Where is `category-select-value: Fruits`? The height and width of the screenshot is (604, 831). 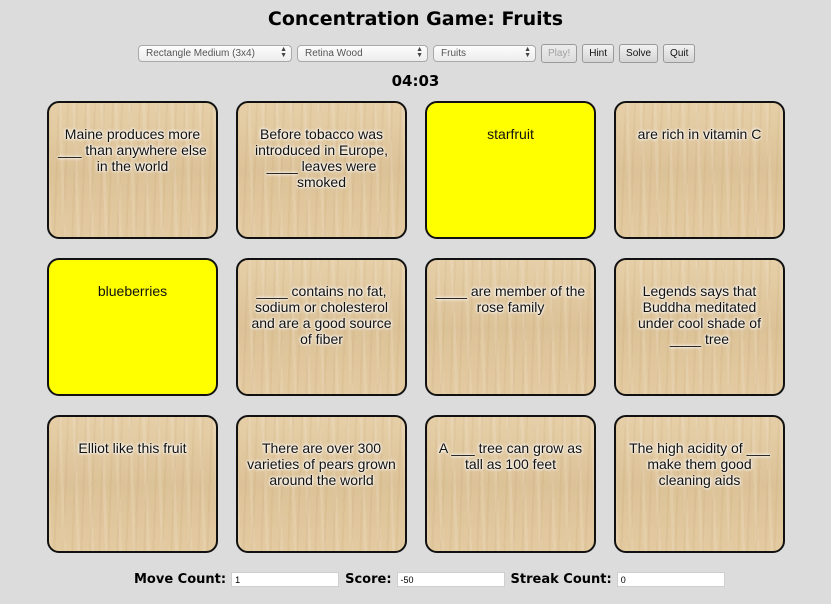
category-select-value: Fruits is located at coordinates (453, 53).